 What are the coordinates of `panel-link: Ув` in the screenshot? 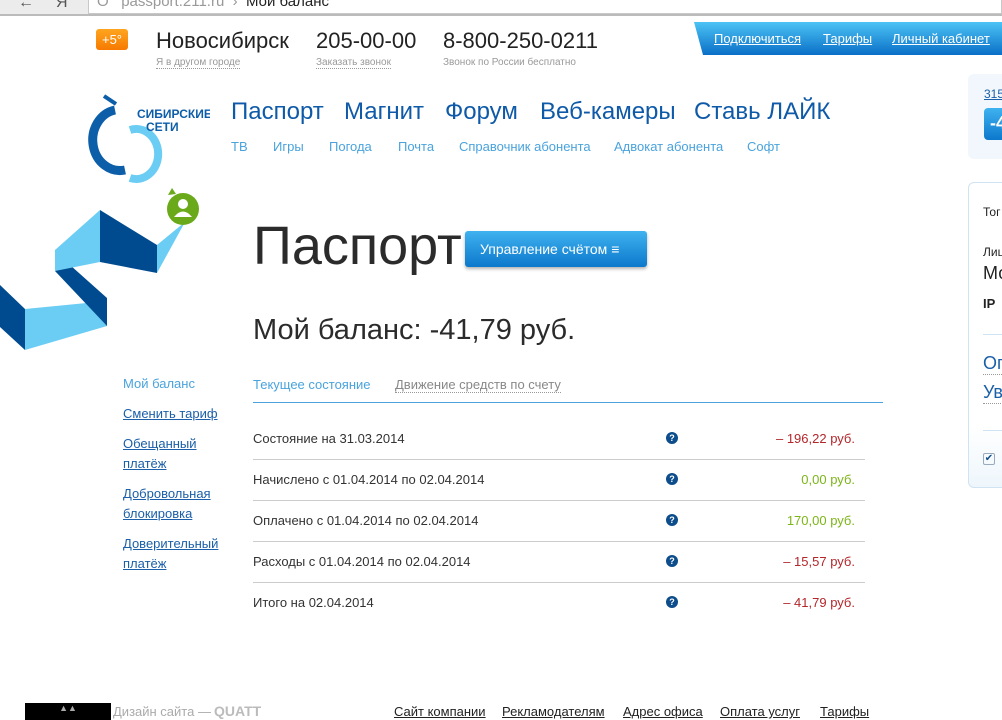 It's located at (992, 393).